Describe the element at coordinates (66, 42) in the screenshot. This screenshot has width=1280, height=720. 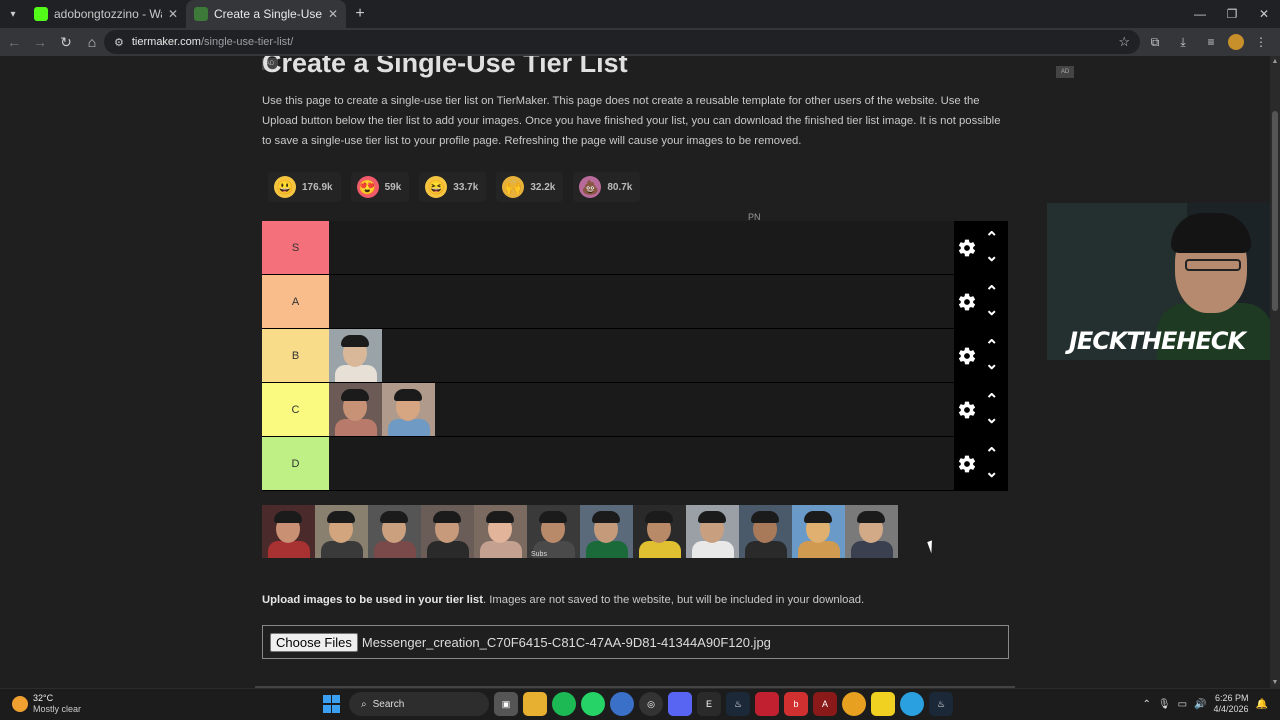
I see `reload-icon: ↻` at that location.